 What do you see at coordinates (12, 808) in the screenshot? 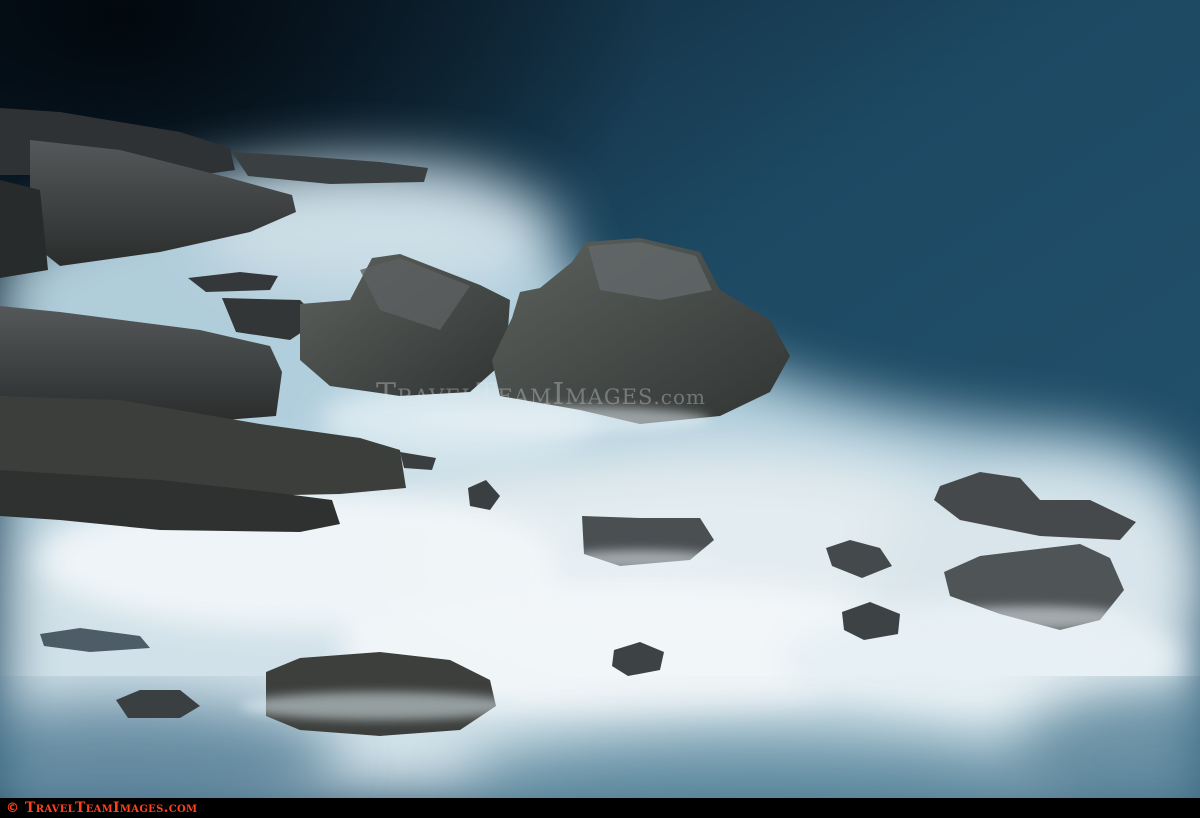
I see `copyright-icon: ©` at bounding box center [12, 808].